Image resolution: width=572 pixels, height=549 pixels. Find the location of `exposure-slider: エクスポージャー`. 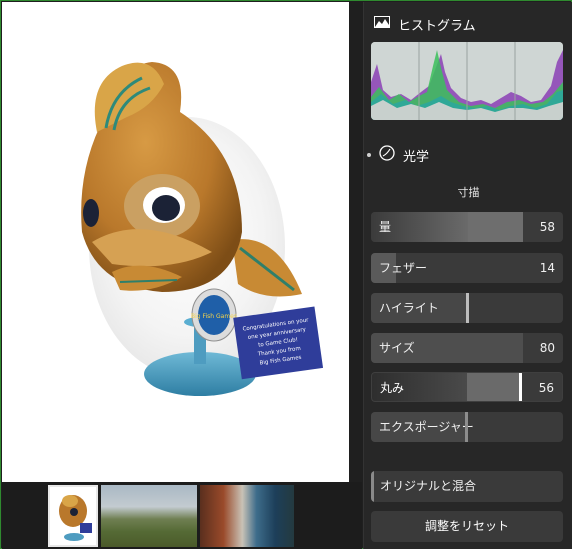

exposure-slider: エクスポージャー is located at coordinates (467, 427).